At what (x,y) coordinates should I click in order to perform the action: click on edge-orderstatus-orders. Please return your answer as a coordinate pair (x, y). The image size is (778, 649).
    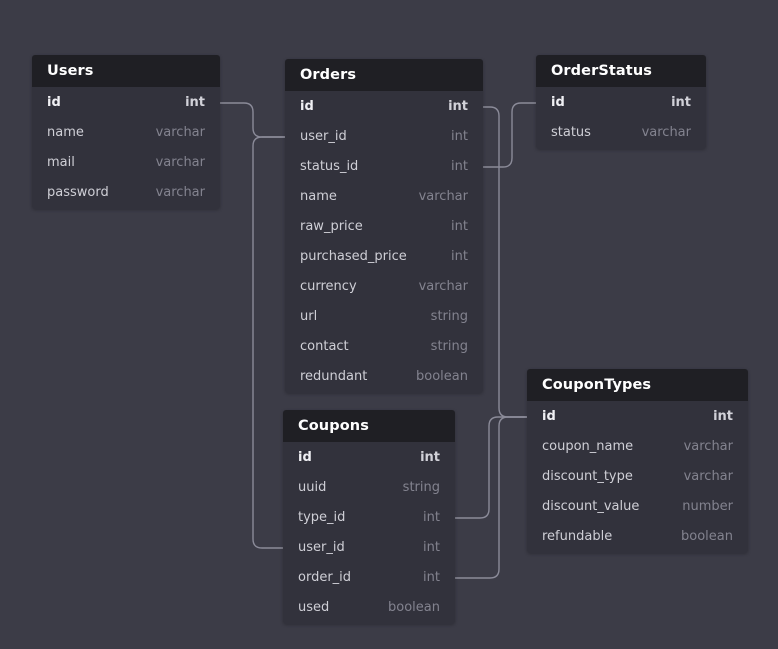
    Looking at the image, I should click on (509, 135).